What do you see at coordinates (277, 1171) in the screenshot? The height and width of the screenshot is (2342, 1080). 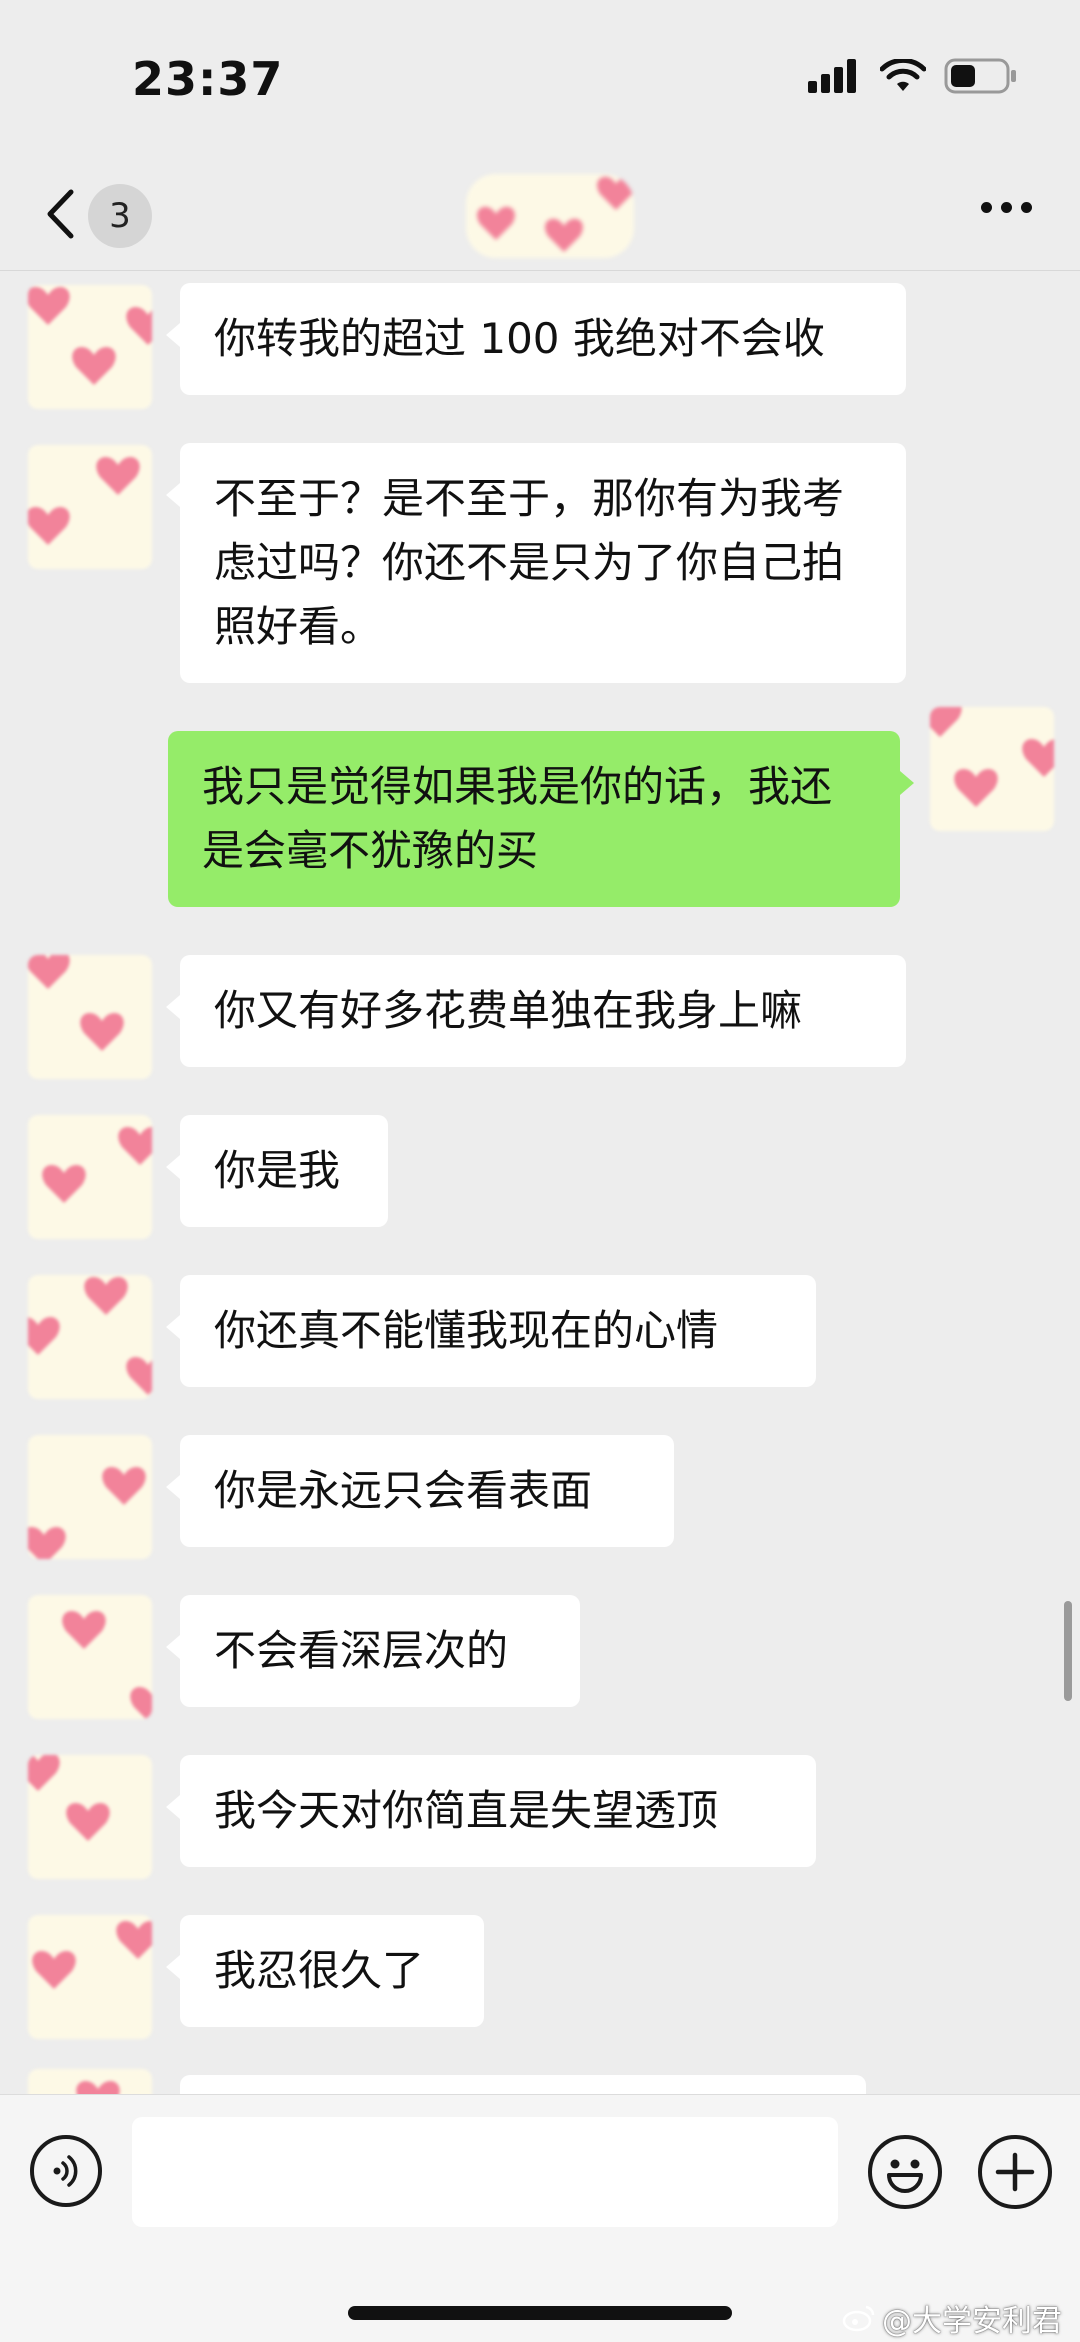 I see `message-bubble-incoming: 你是我` at bounding box center [277, 1171].